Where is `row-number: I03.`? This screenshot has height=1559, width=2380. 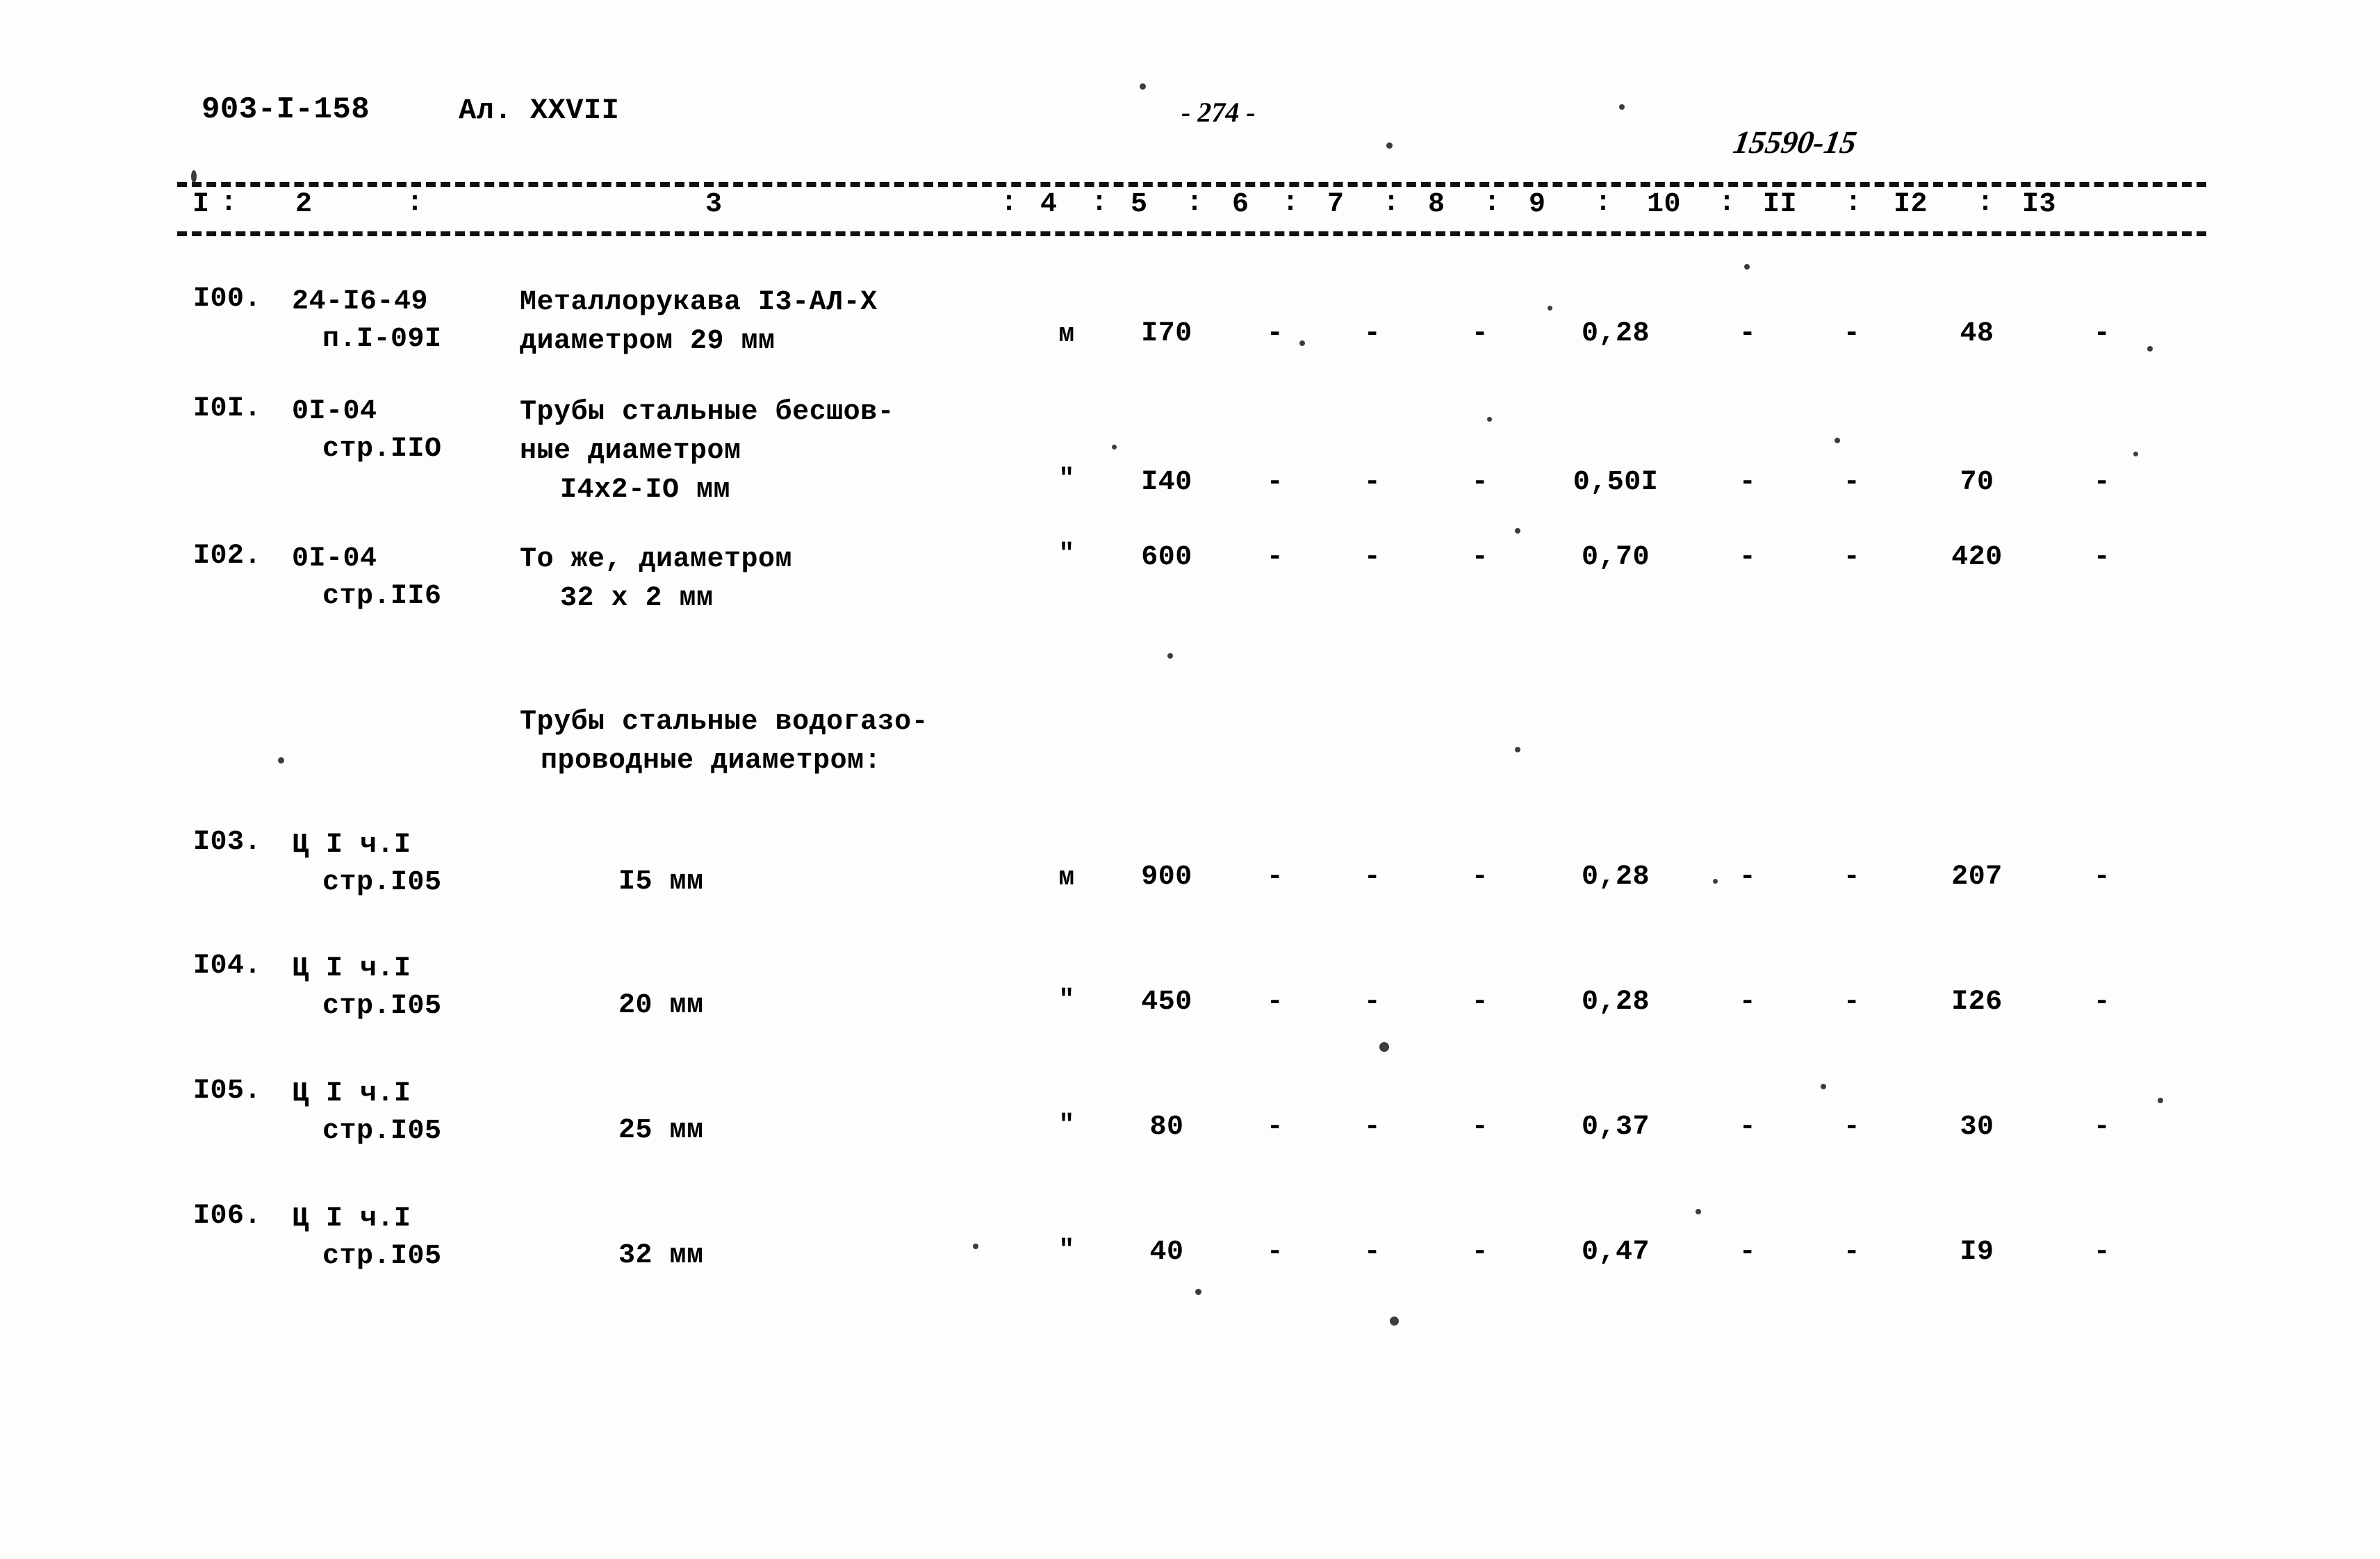
row-number: I03. is located at coordinates (227, 842).